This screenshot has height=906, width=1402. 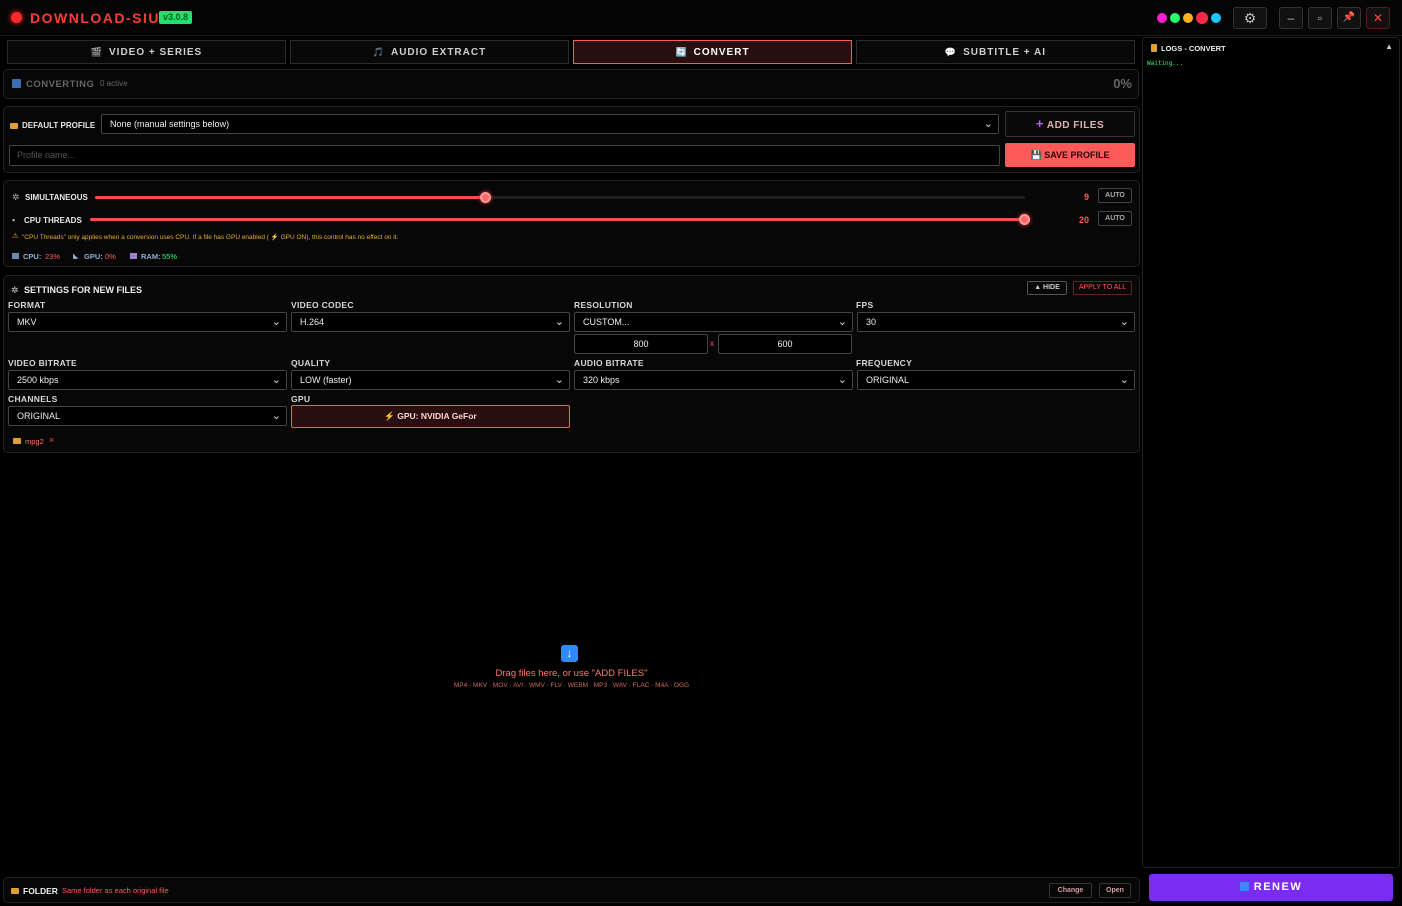 What do you see at coordinates (430, 380) in the screenshot?
I see `quality-select: LOW (faster) ⌄` at bounding box center [430, 380].